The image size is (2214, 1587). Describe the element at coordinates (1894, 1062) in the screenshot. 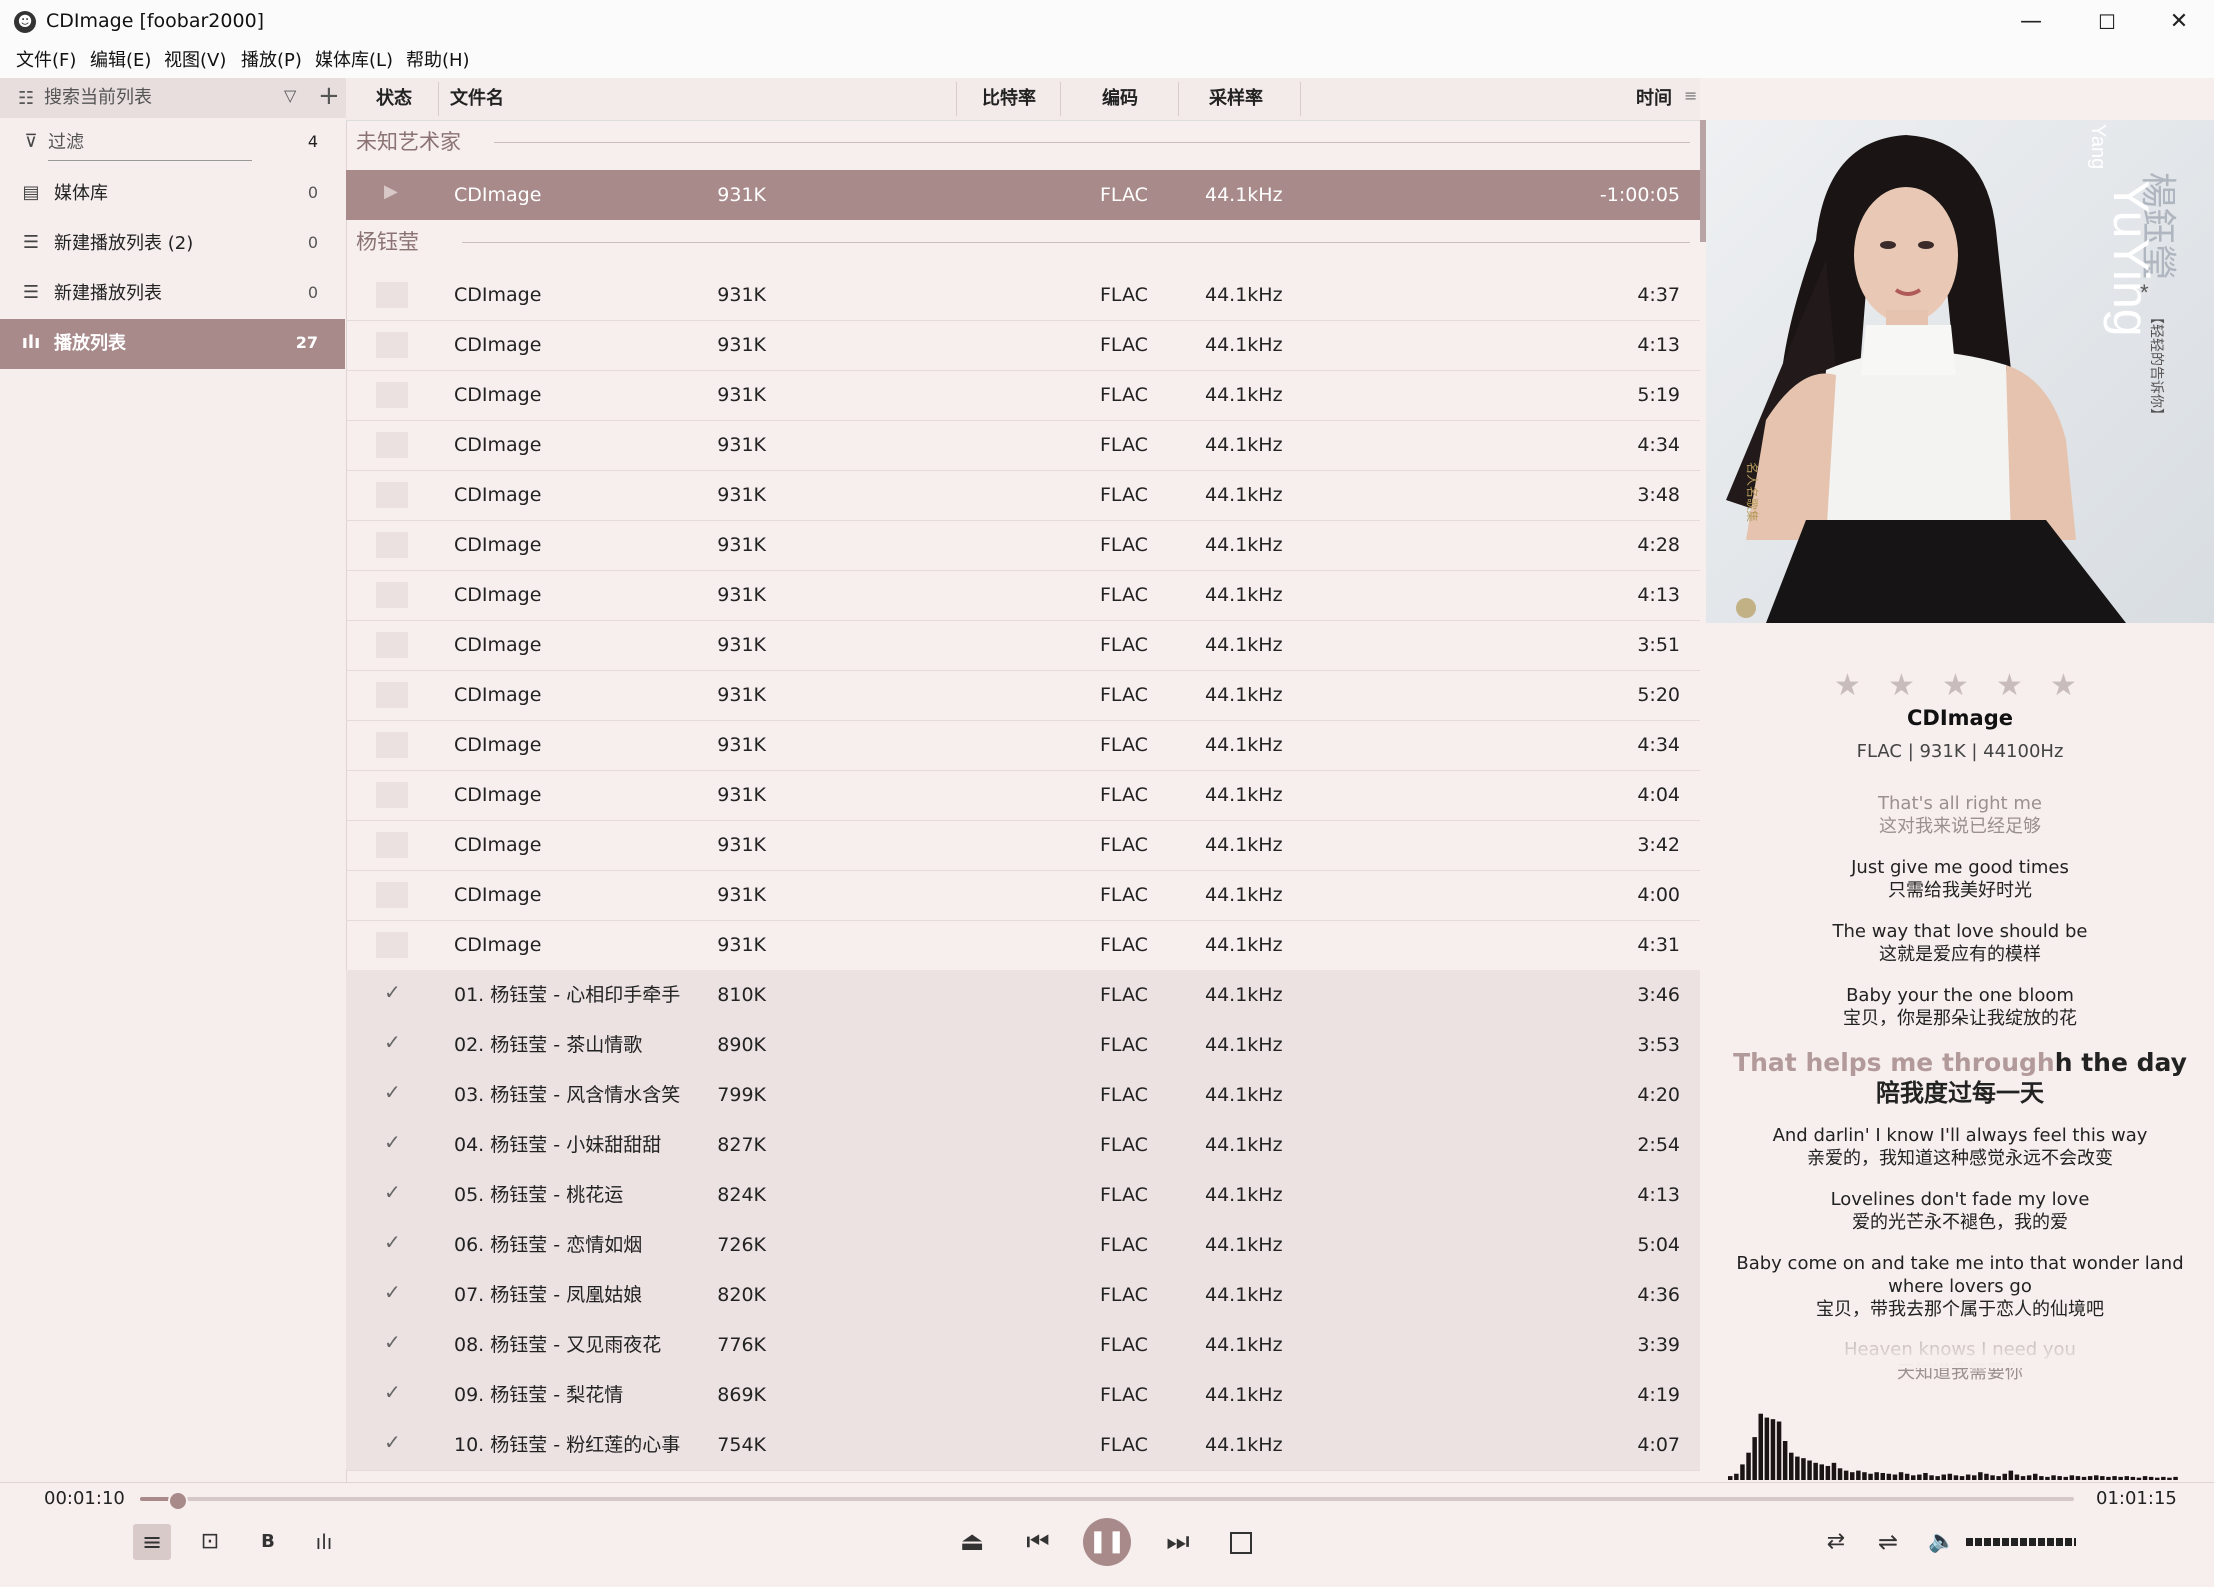

I see `lyric-sung-part: That helps me through` at that location.